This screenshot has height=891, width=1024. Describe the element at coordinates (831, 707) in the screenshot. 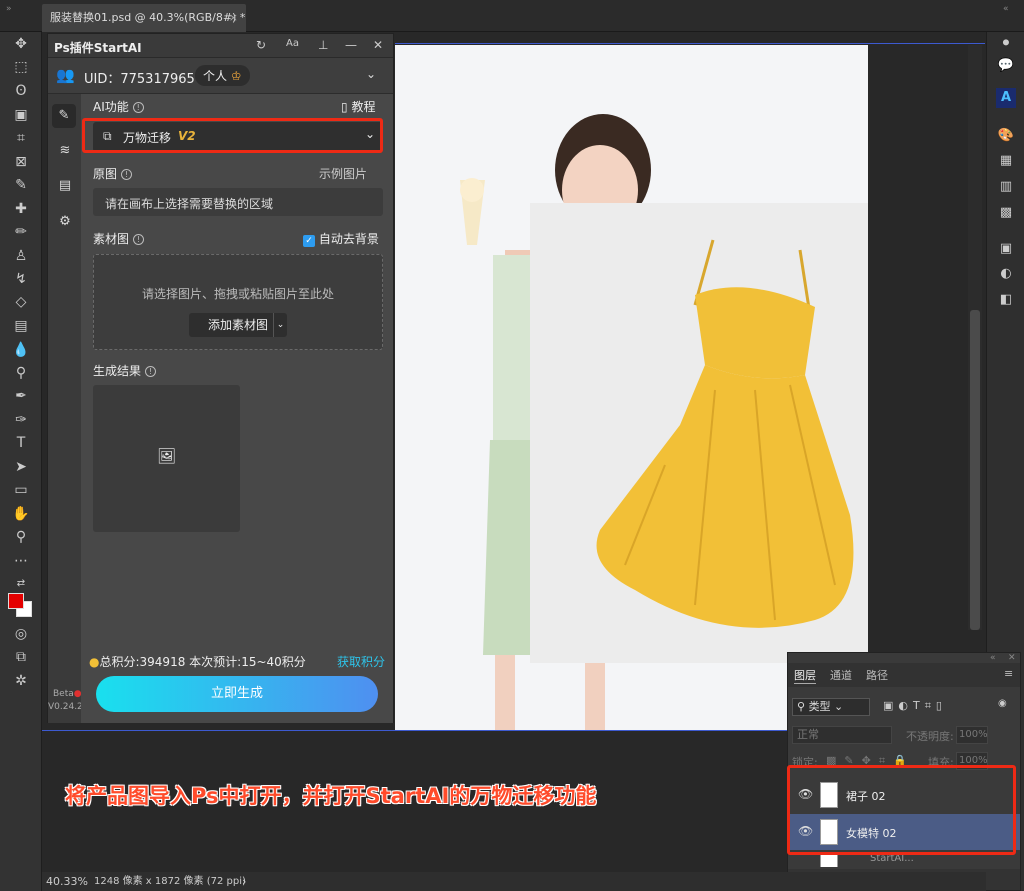

I see `layer-filter-select: ⚲ 类型 ⌄` at that location.